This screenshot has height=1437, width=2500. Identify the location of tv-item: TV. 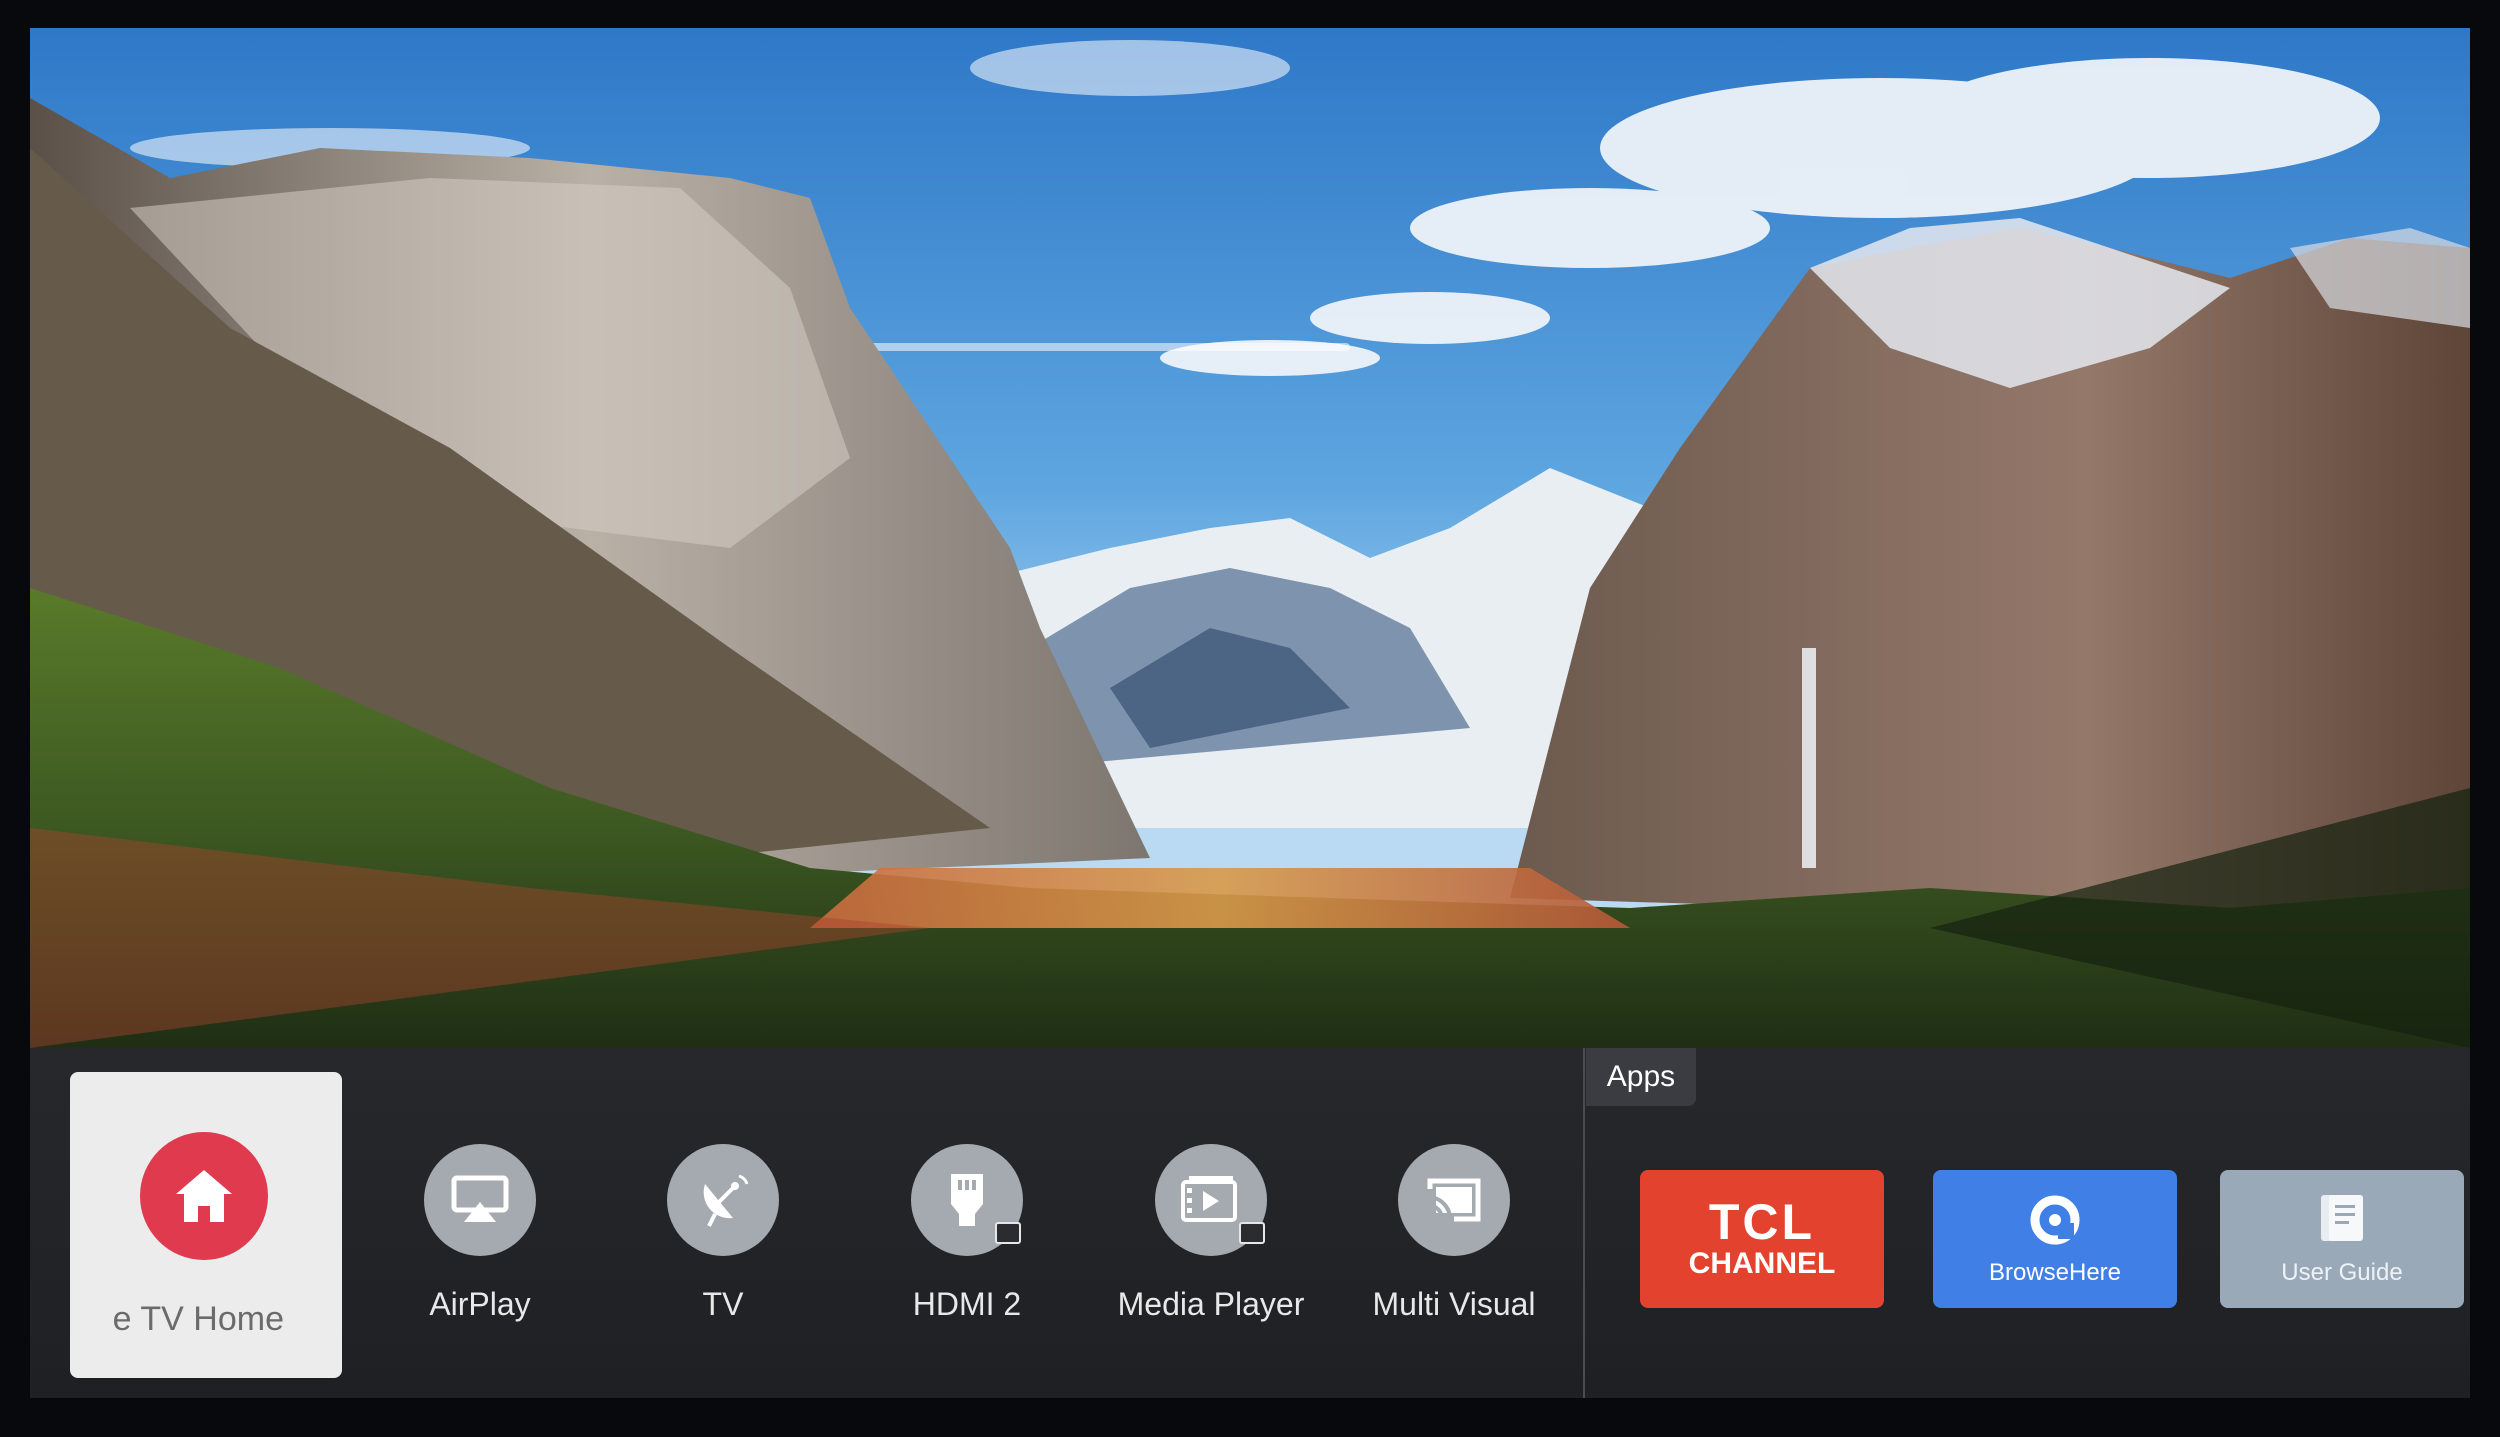
(723, 1233).